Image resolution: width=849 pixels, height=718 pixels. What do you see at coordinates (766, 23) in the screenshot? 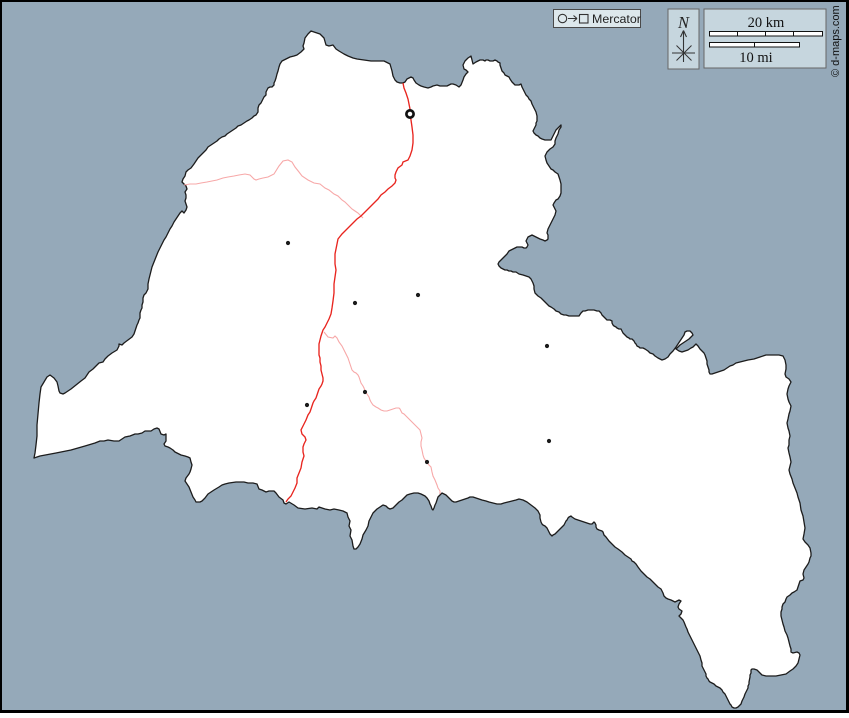
I see `svg-text: 20 km` at bounding box center [766, 23].